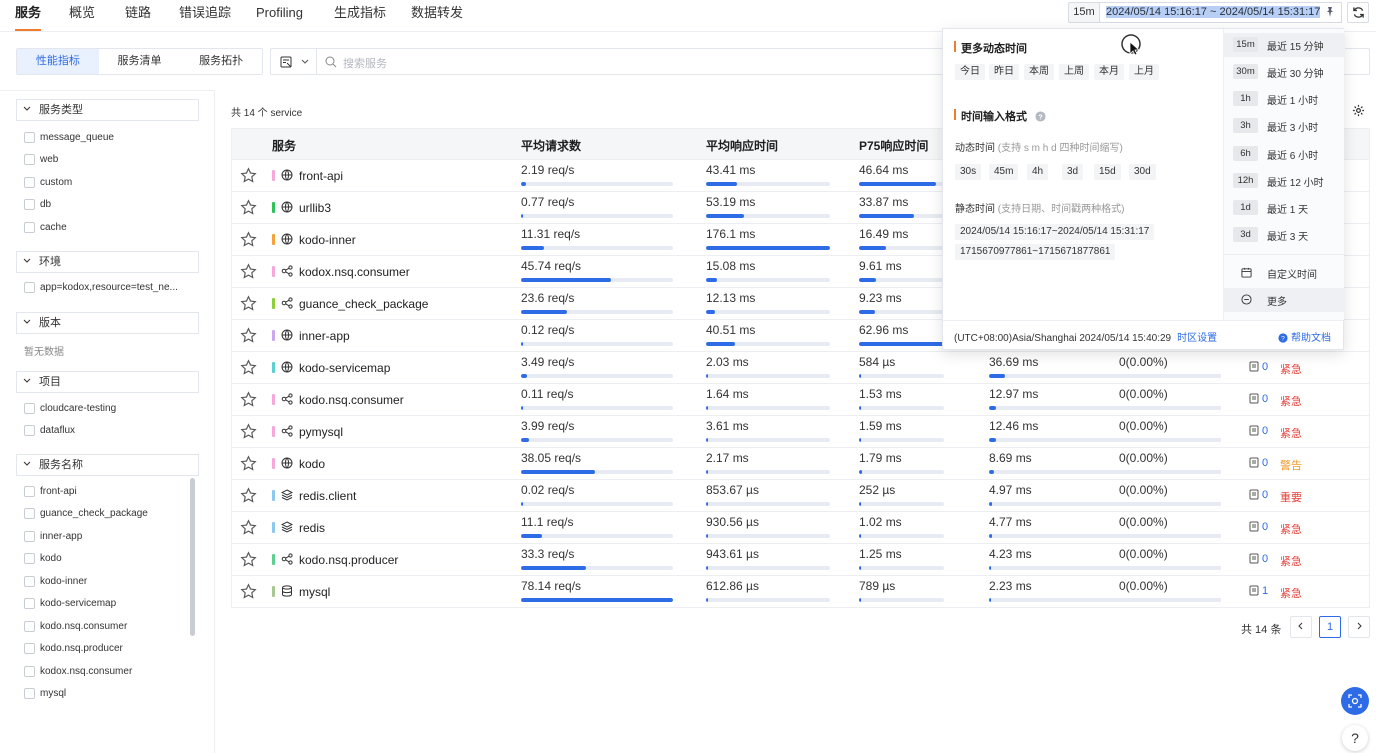 The image size is (1376, 753). What do you see at coordinates (1109, 72) in the screenshot?
I see `quick-chip: 本月` at bounding box center [1109, 72].